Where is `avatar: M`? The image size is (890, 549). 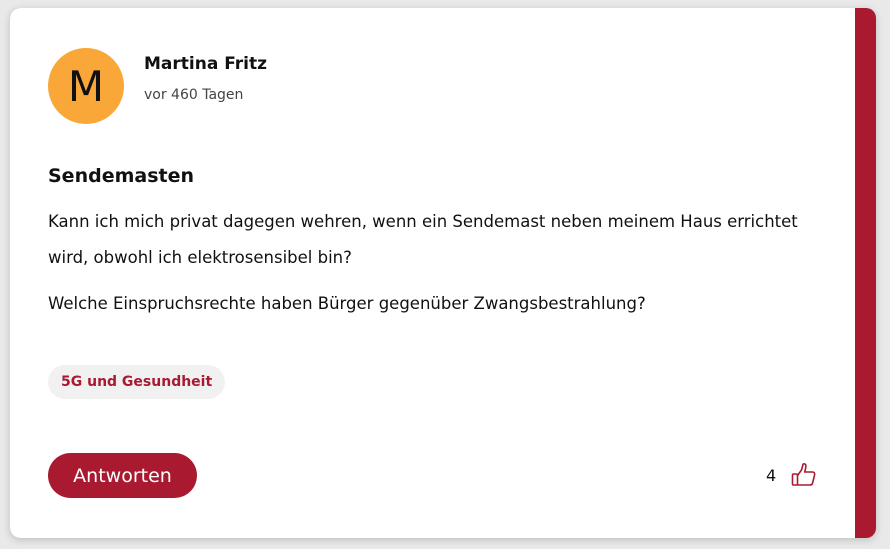
avatar: M is located at coordinates (86, 86).